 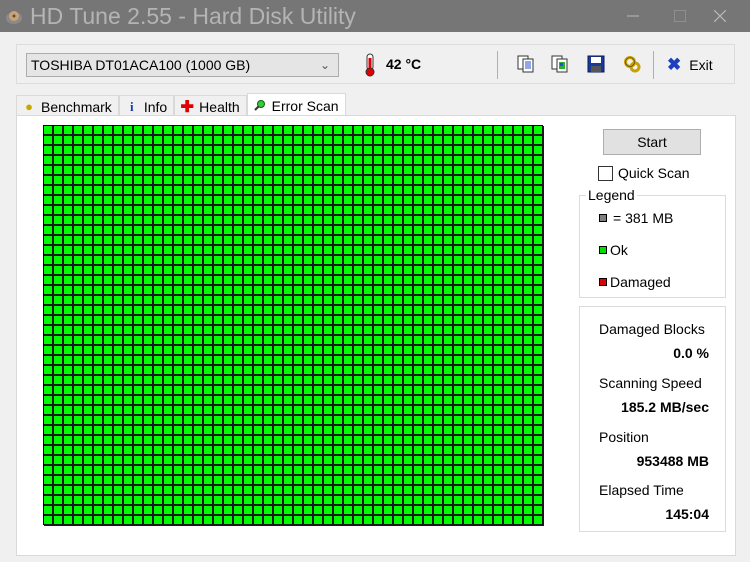 I want to click on save-icon, so click(x=596, y=64).